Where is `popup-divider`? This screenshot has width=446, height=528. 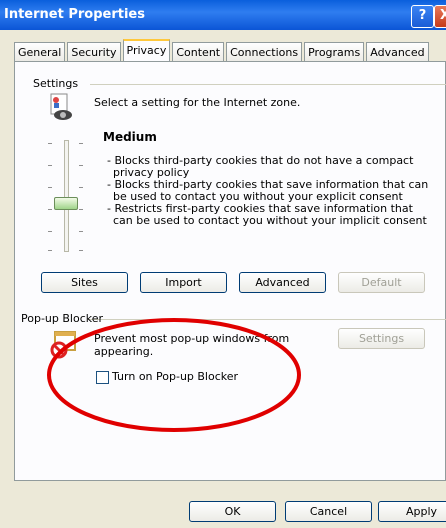 popup-divider is located at coordinates (267, 319).